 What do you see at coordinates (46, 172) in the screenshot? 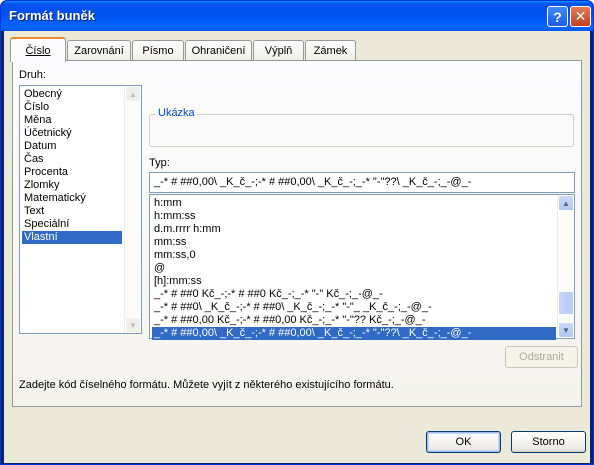
I see `category-item: Procenta` at bounding box center [46, 172].